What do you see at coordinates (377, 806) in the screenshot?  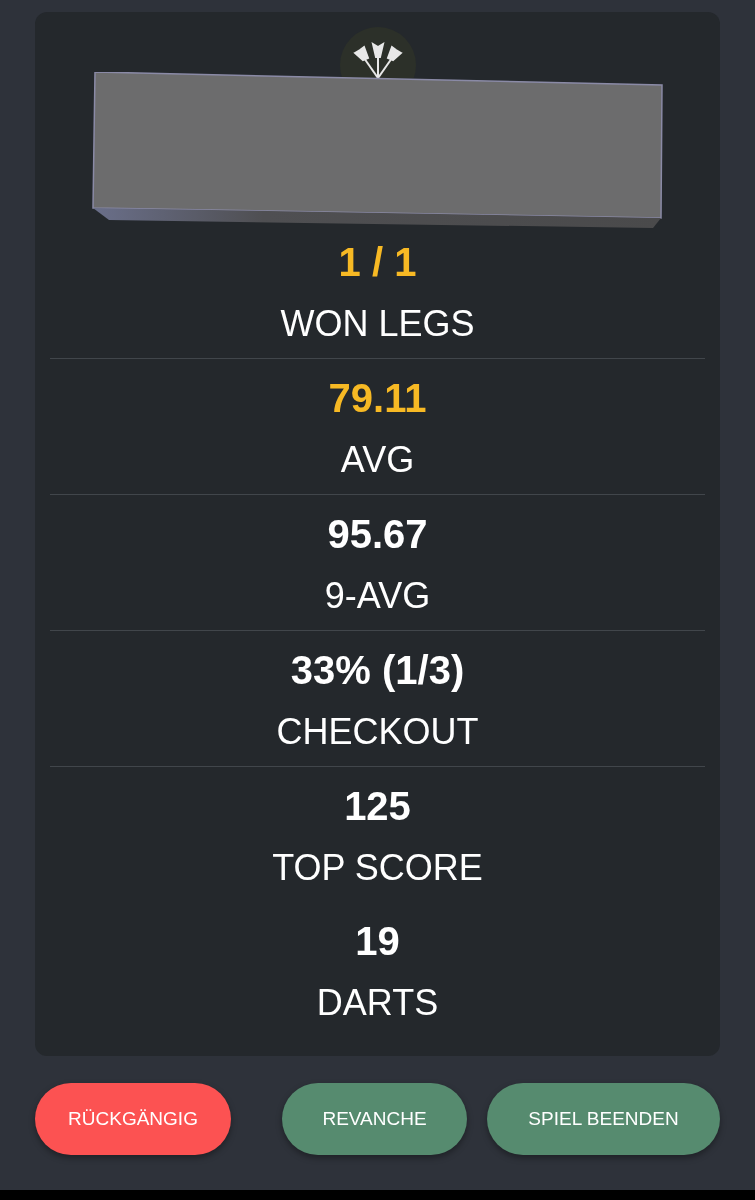 I see `stat-value: 125` at bounding box center [377, 806].